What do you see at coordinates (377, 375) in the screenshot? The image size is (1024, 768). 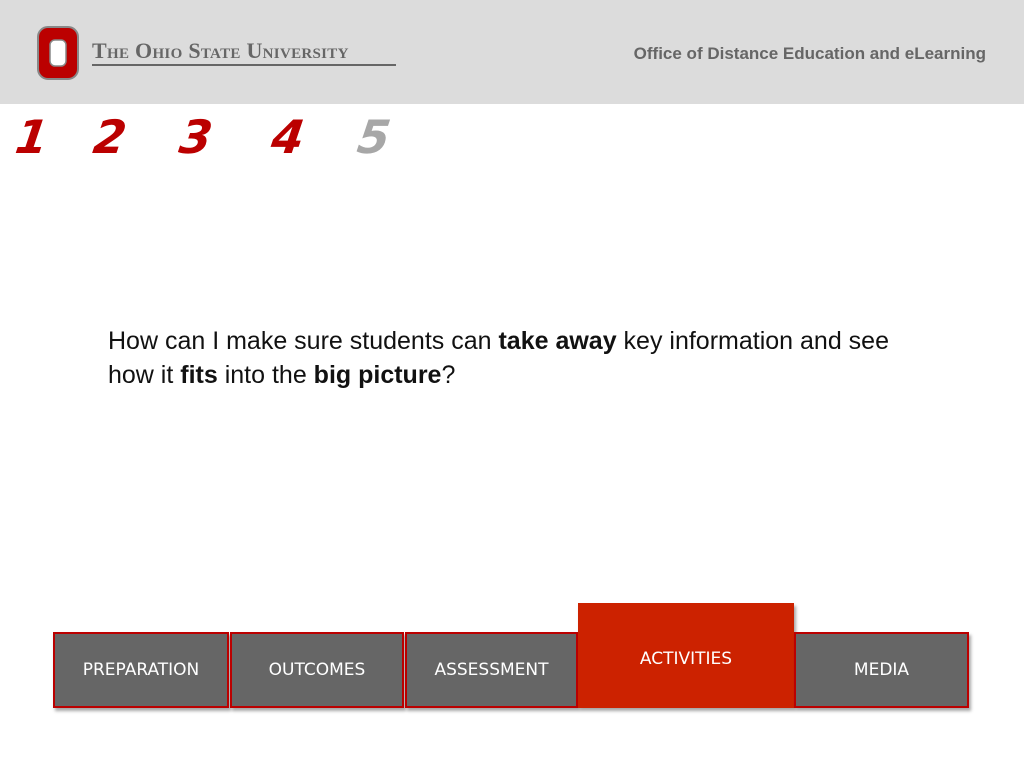 I see `question-emphasis: big picture` at bounding box center [377, 375].